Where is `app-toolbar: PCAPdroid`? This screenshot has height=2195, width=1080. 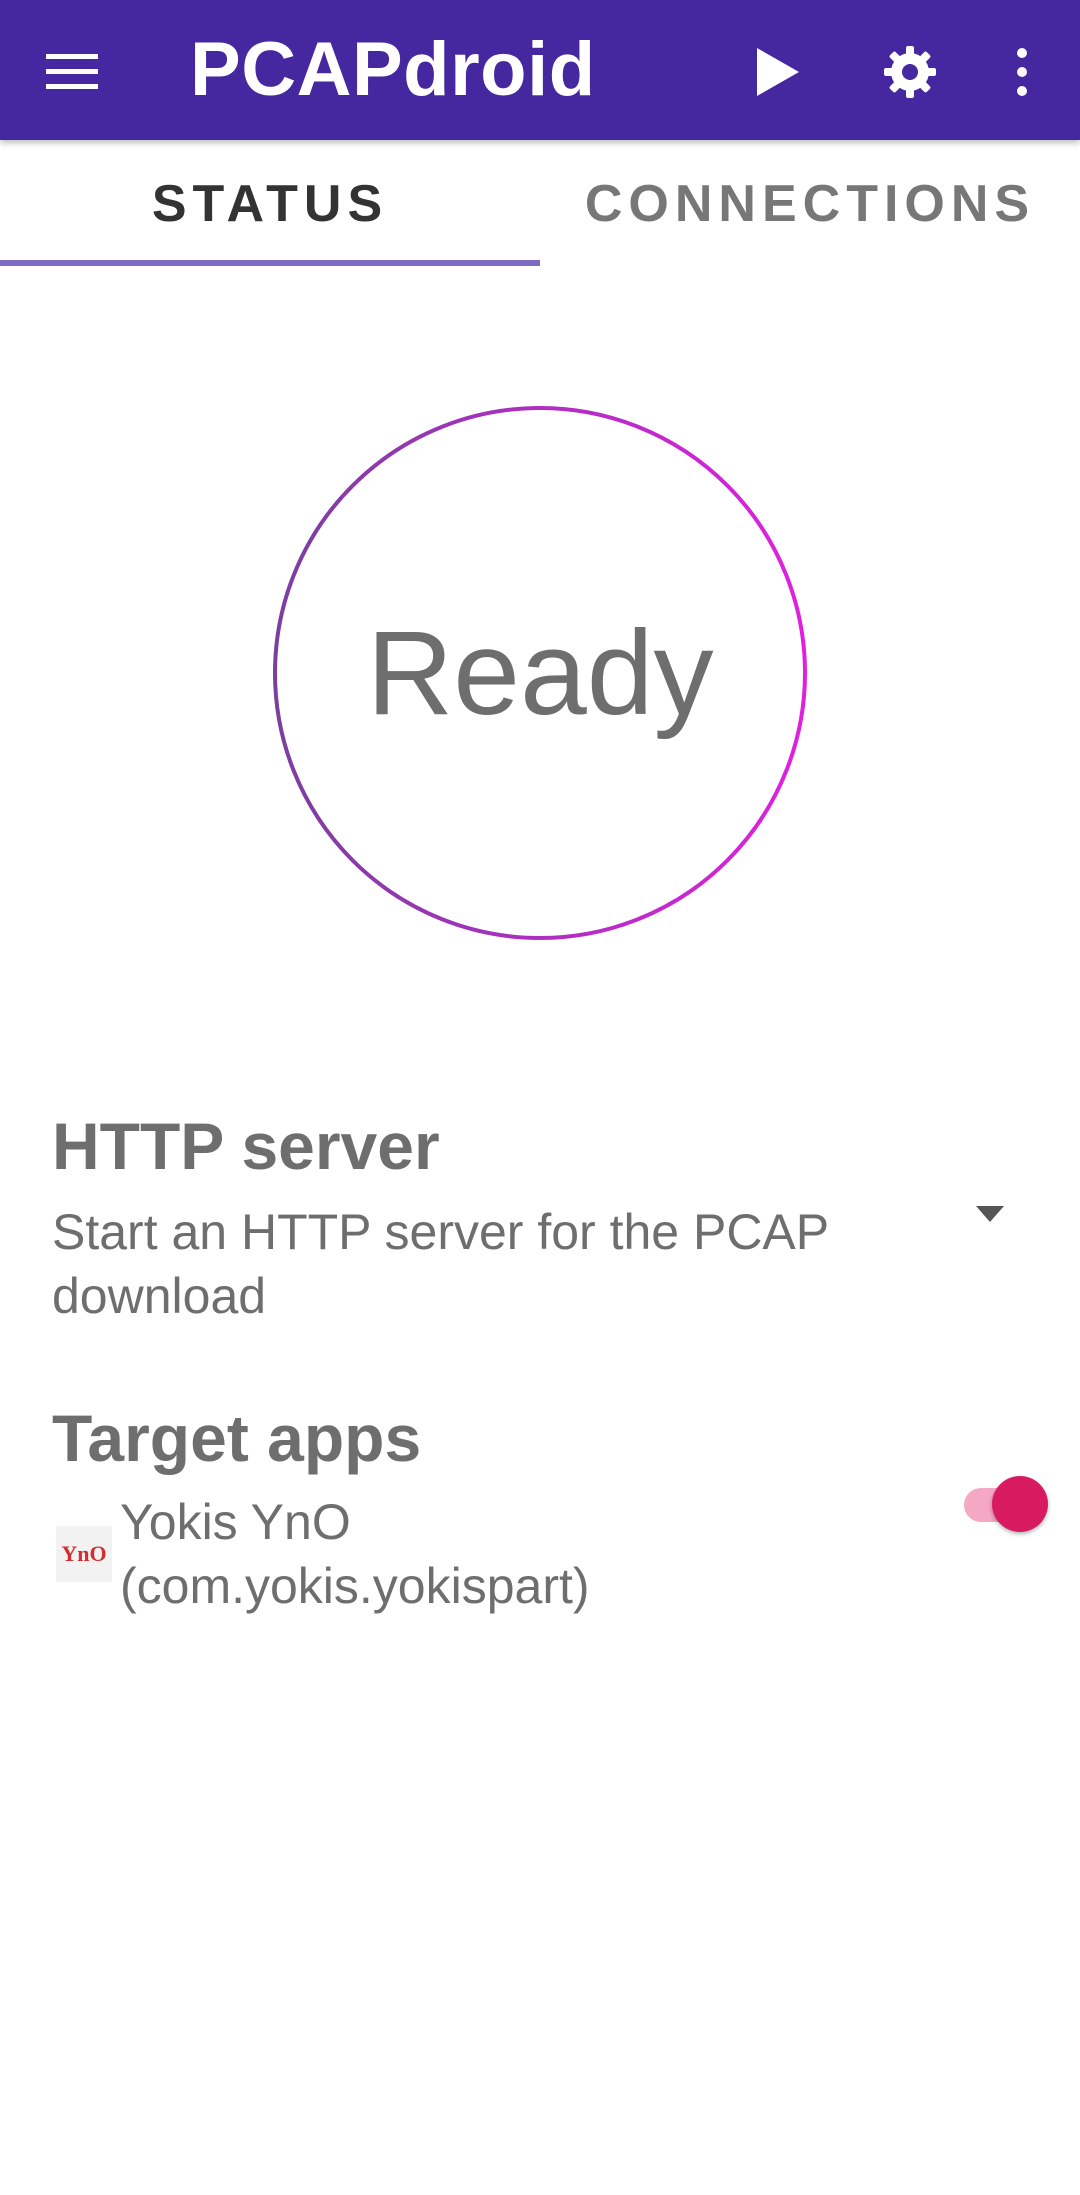 app-toolbar: PCAPdroid is located at coordinates (540, 70).